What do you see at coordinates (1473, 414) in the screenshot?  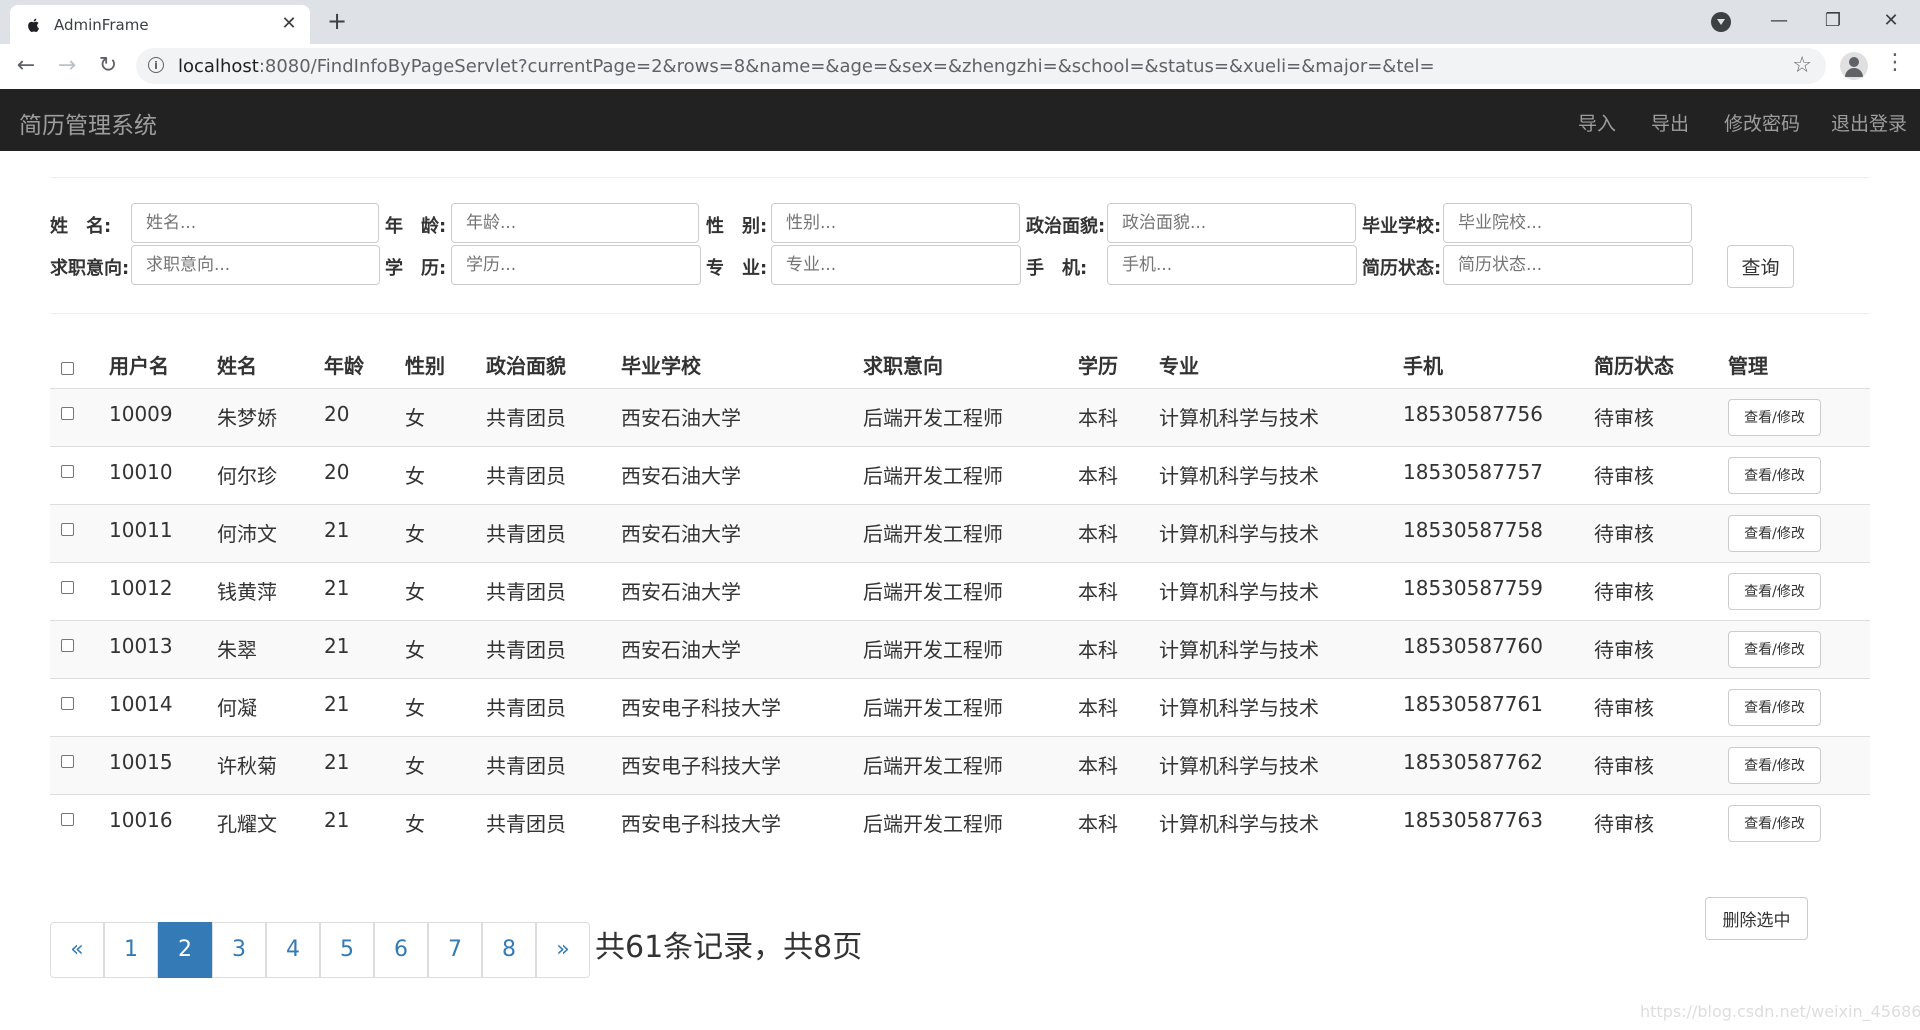 I see `cell-phone: 18530587756` at bounding box center [1473, 414].